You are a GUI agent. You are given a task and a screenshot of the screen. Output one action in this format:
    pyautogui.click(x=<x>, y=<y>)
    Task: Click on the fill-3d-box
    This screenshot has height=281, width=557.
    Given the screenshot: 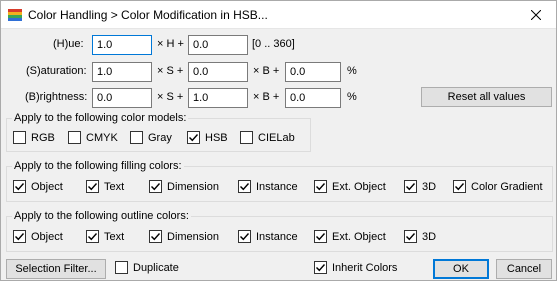 What is the action you would take?
    pyautogui.click(x=410, y=186)
    